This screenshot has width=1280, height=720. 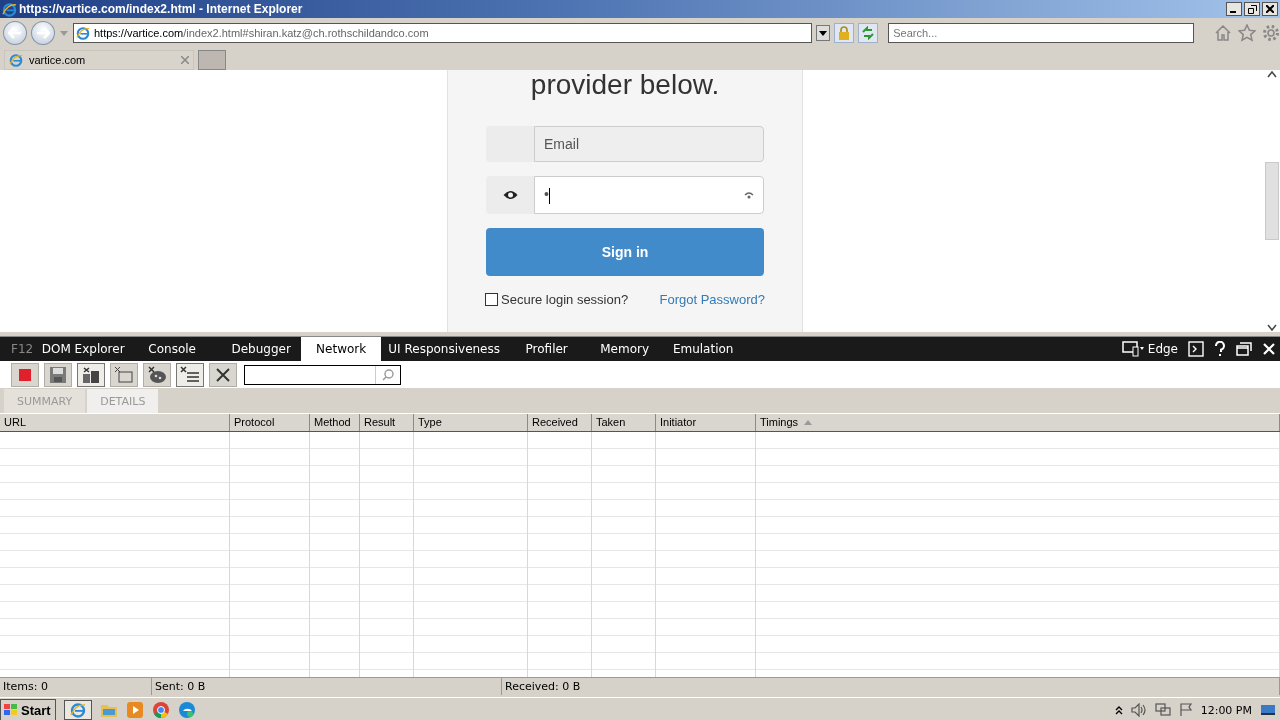 What do you see at coordinates (261, 349) in the screenshot?
I see `devtools-tab: Debugger` at bounding box center [261, 349].